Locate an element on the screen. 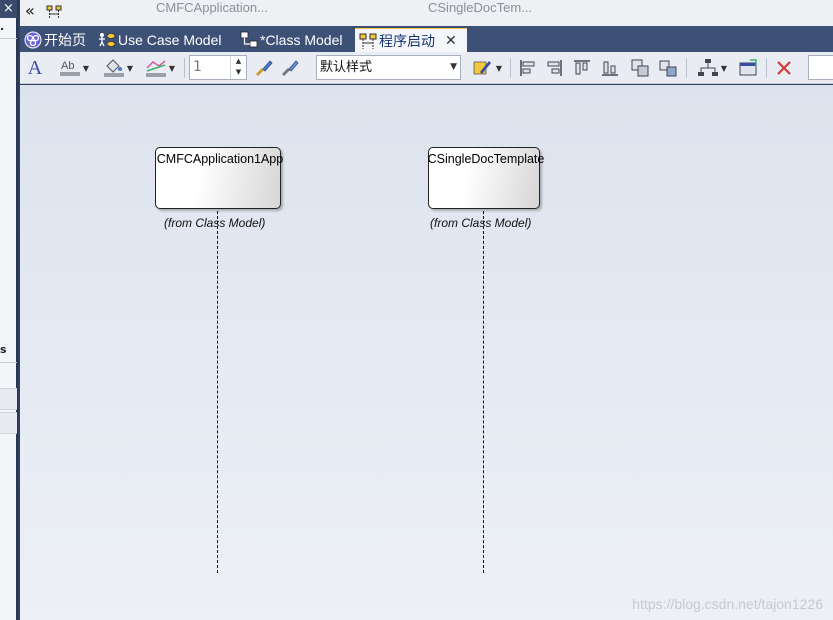 The width and height of the screenshot is (833, 620). tab-start-page: 开始页 is located at coordinates (55, 40).